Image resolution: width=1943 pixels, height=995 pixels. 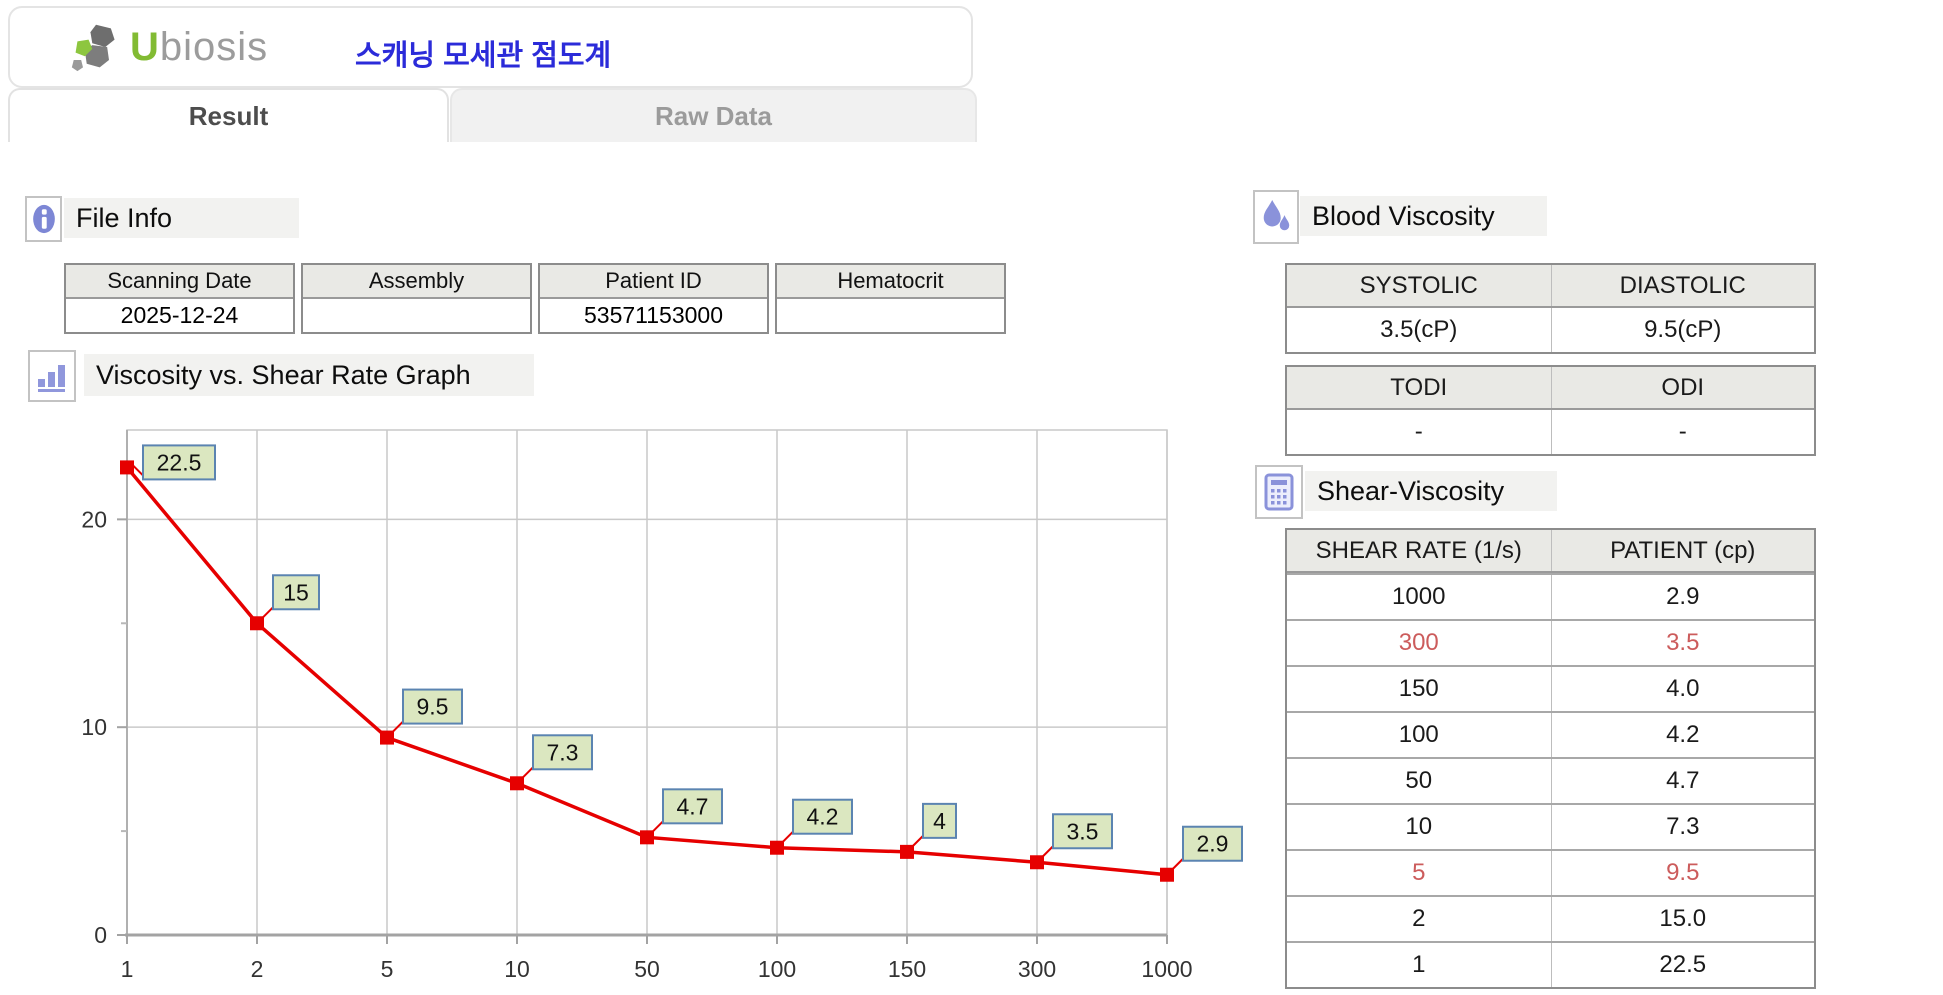 I want to click on patient-cp-cell: 2.9, so click(x=1682, y=597).